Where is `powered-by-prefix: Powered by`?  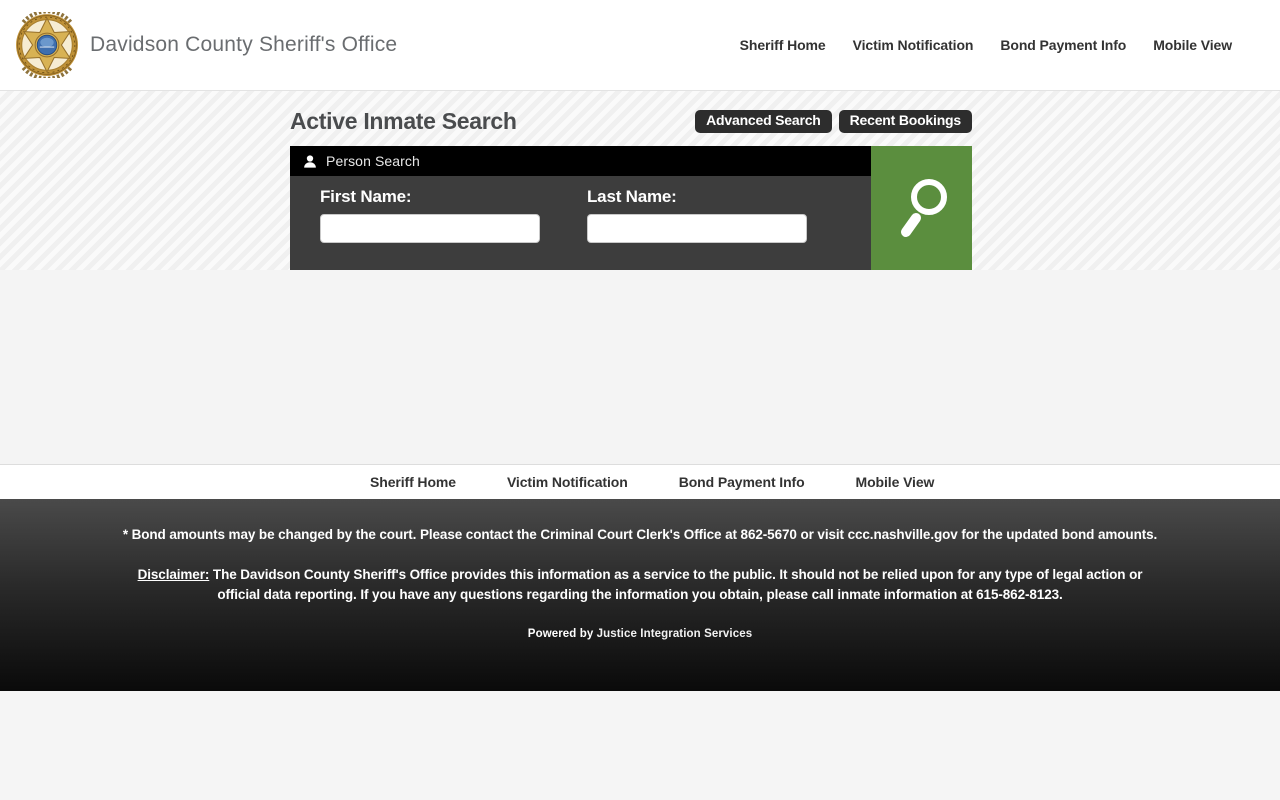 powered-by-prefix: Powered by is located at coordinates (562, 634).